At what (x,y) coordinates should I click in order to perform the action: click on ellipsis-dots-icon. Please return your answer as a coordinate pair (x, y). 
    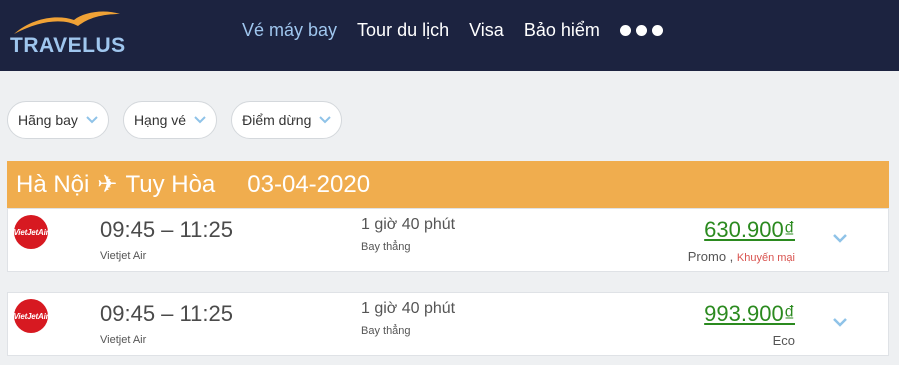
    Looking at the image, I should click on (641, 30).